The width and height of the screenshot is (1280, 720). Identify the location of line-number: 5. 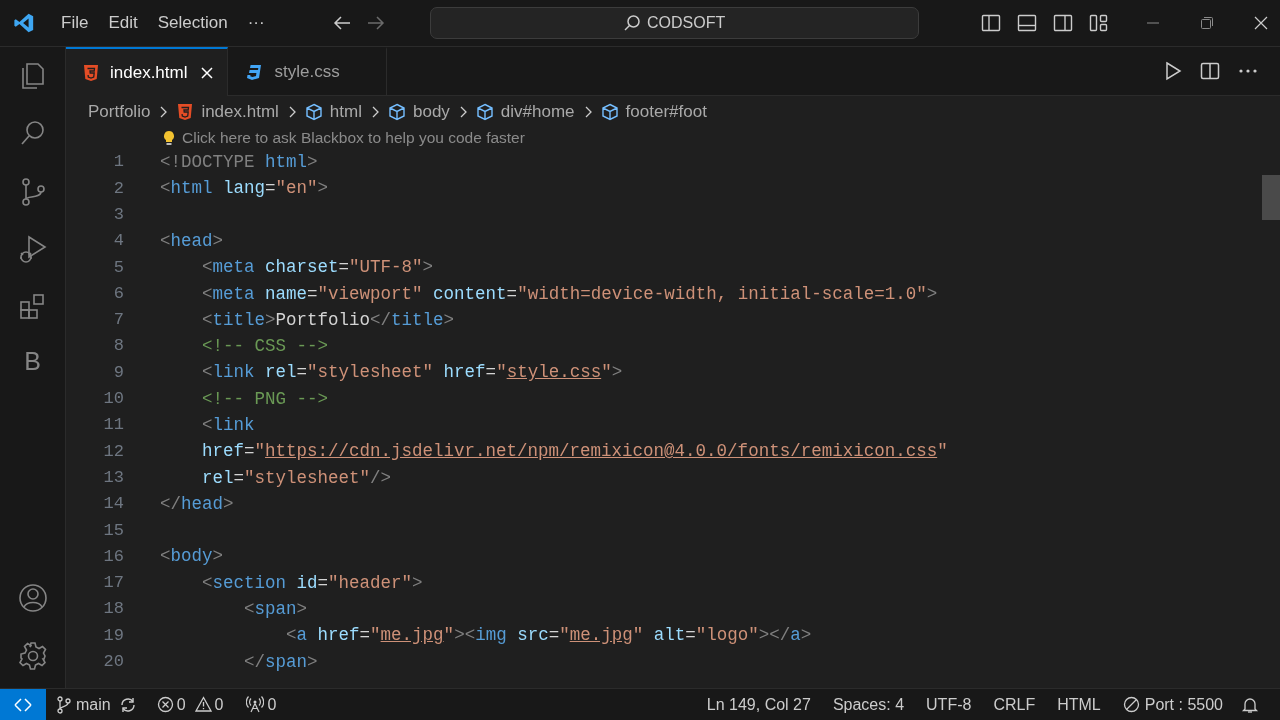
(118, 267).